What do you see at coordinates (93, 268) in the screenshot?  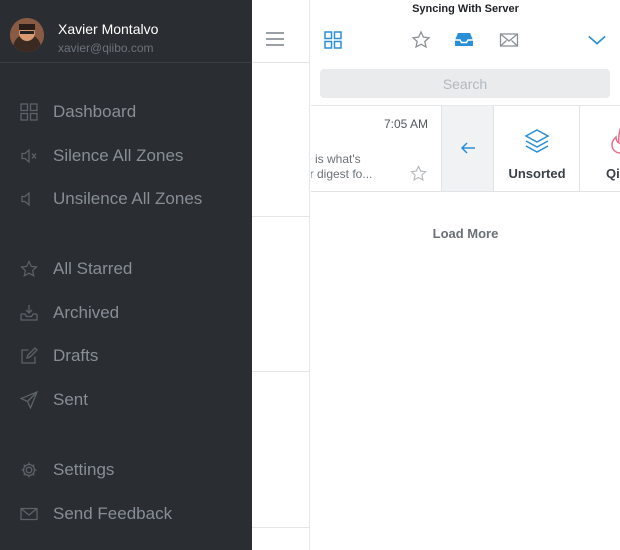 I see `sidebar-item-label: All Starred` at bounding box center [93, 268].